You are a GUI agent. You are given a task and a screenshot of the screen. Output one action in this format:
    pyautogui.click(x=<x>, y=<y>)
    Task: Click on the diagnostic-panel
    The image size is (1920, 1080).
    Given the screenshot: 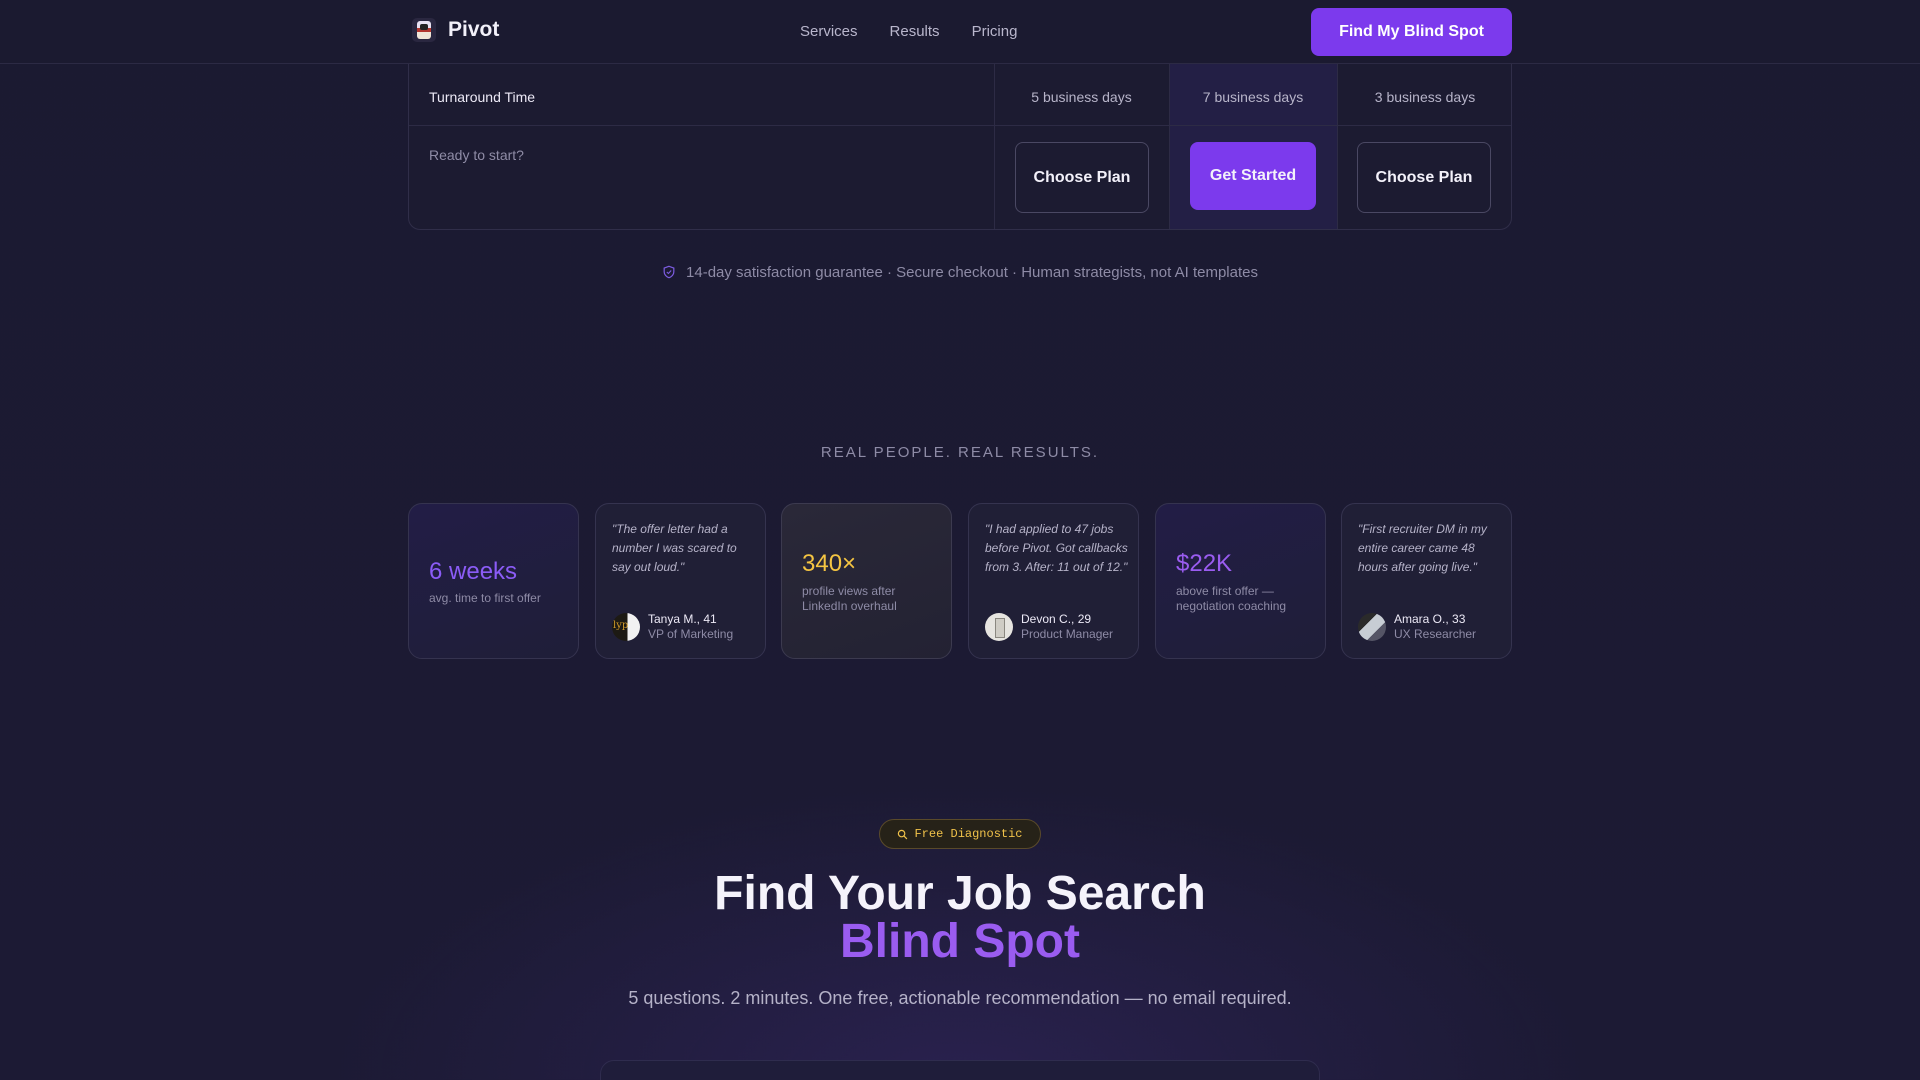 What is the action you would take?
    pyautogui.click(x=960, y=1070)
    